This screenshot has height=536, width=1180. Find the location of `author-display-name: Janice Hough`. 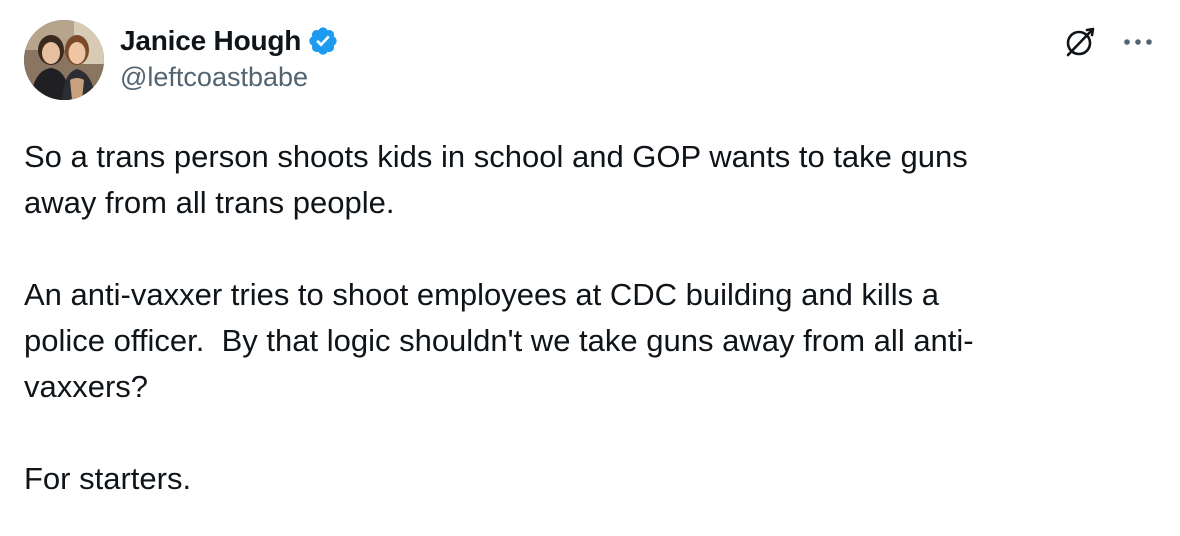

author-display-name: Janice Hough is located at coordinates (210, 41).